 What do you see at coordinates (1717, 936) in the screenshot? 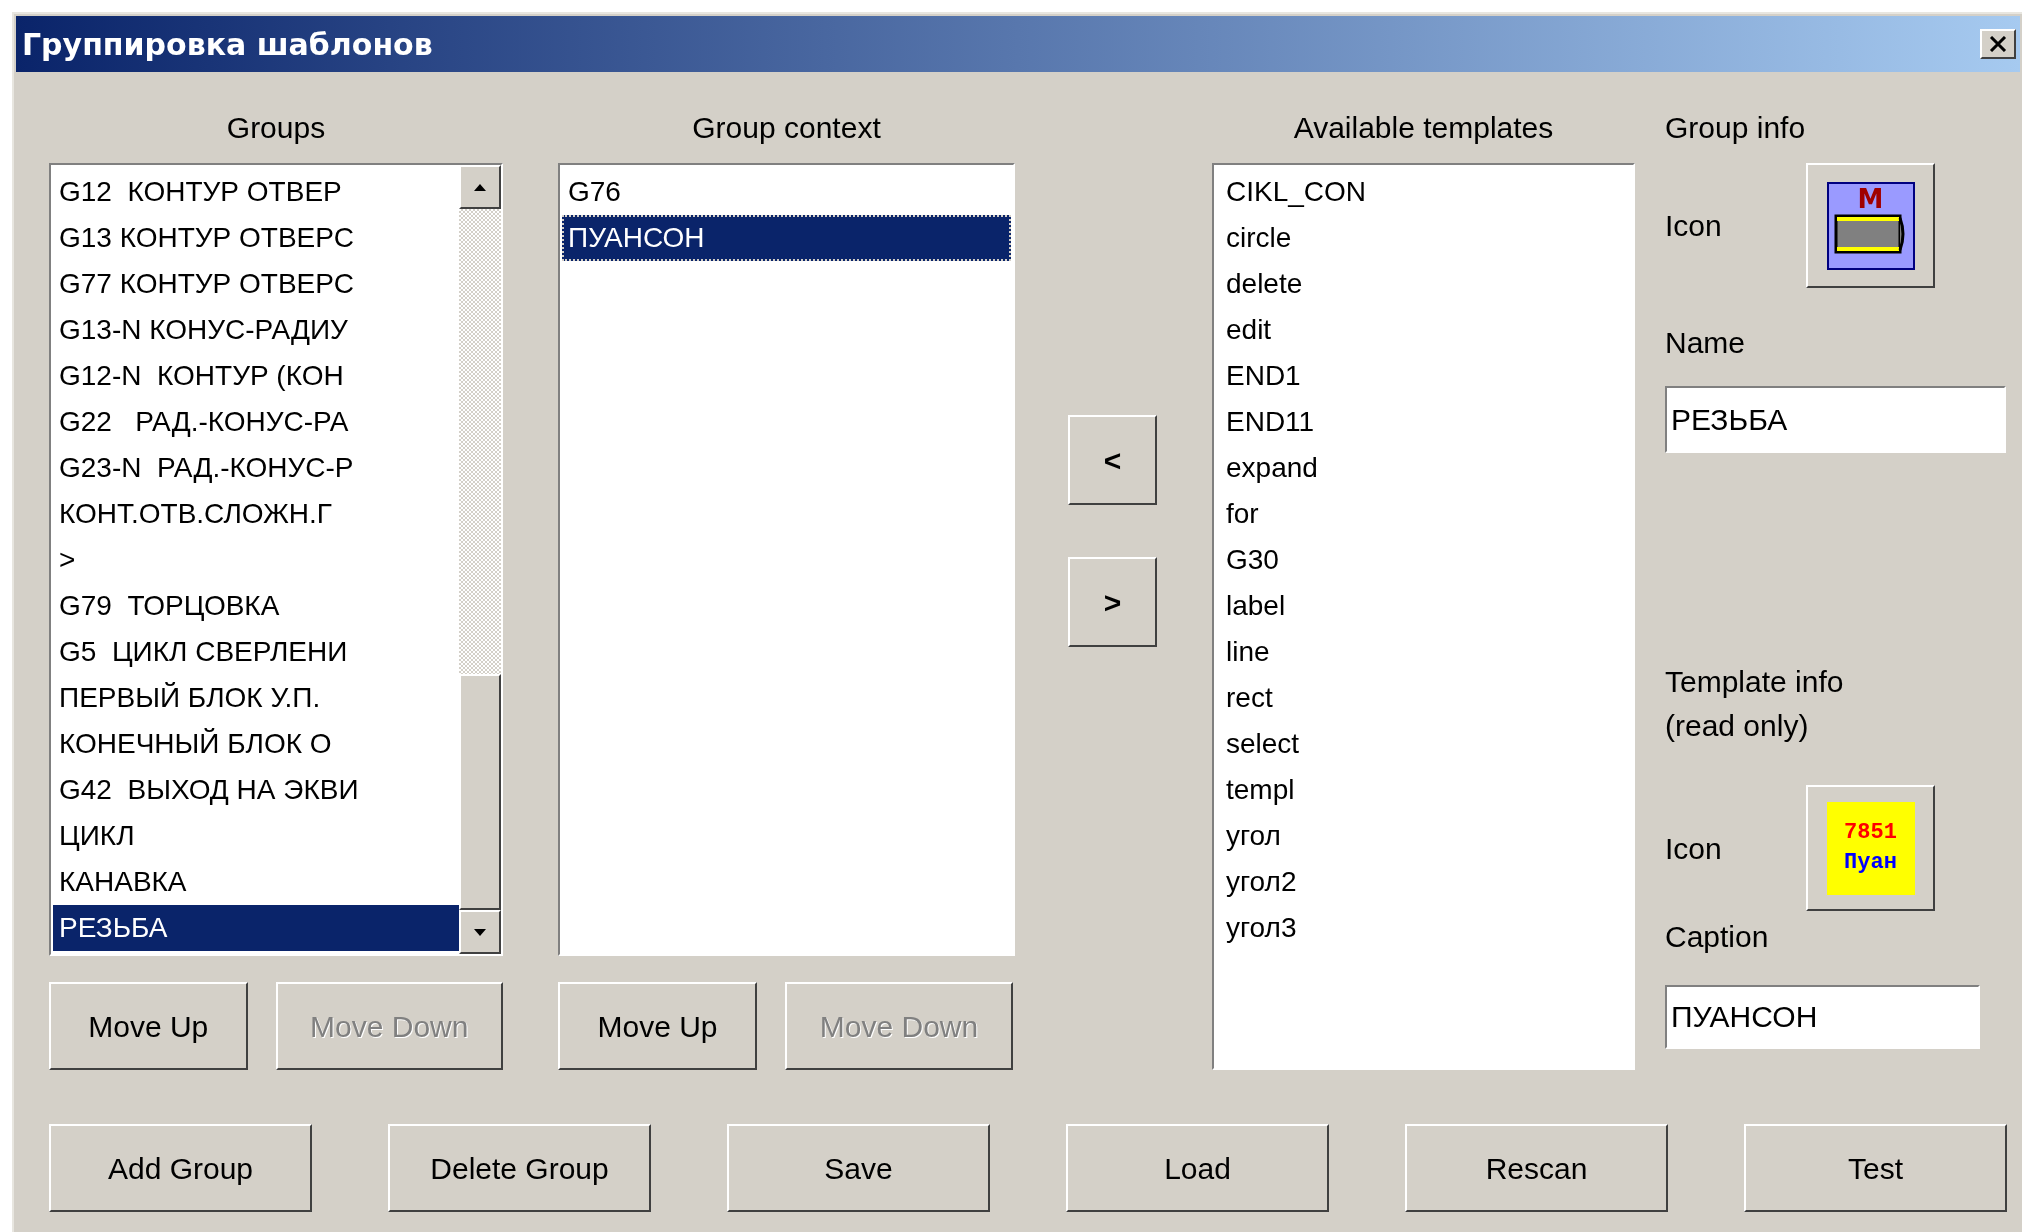
I see `caption-label: Caption` at bounding box center [1717, 936].